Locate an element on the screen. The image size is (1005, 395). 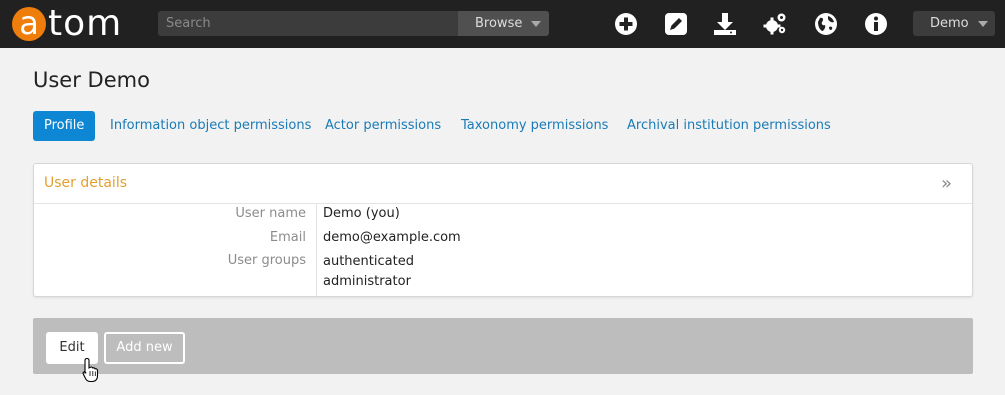
download-icon is located at coordinates (725, 24).